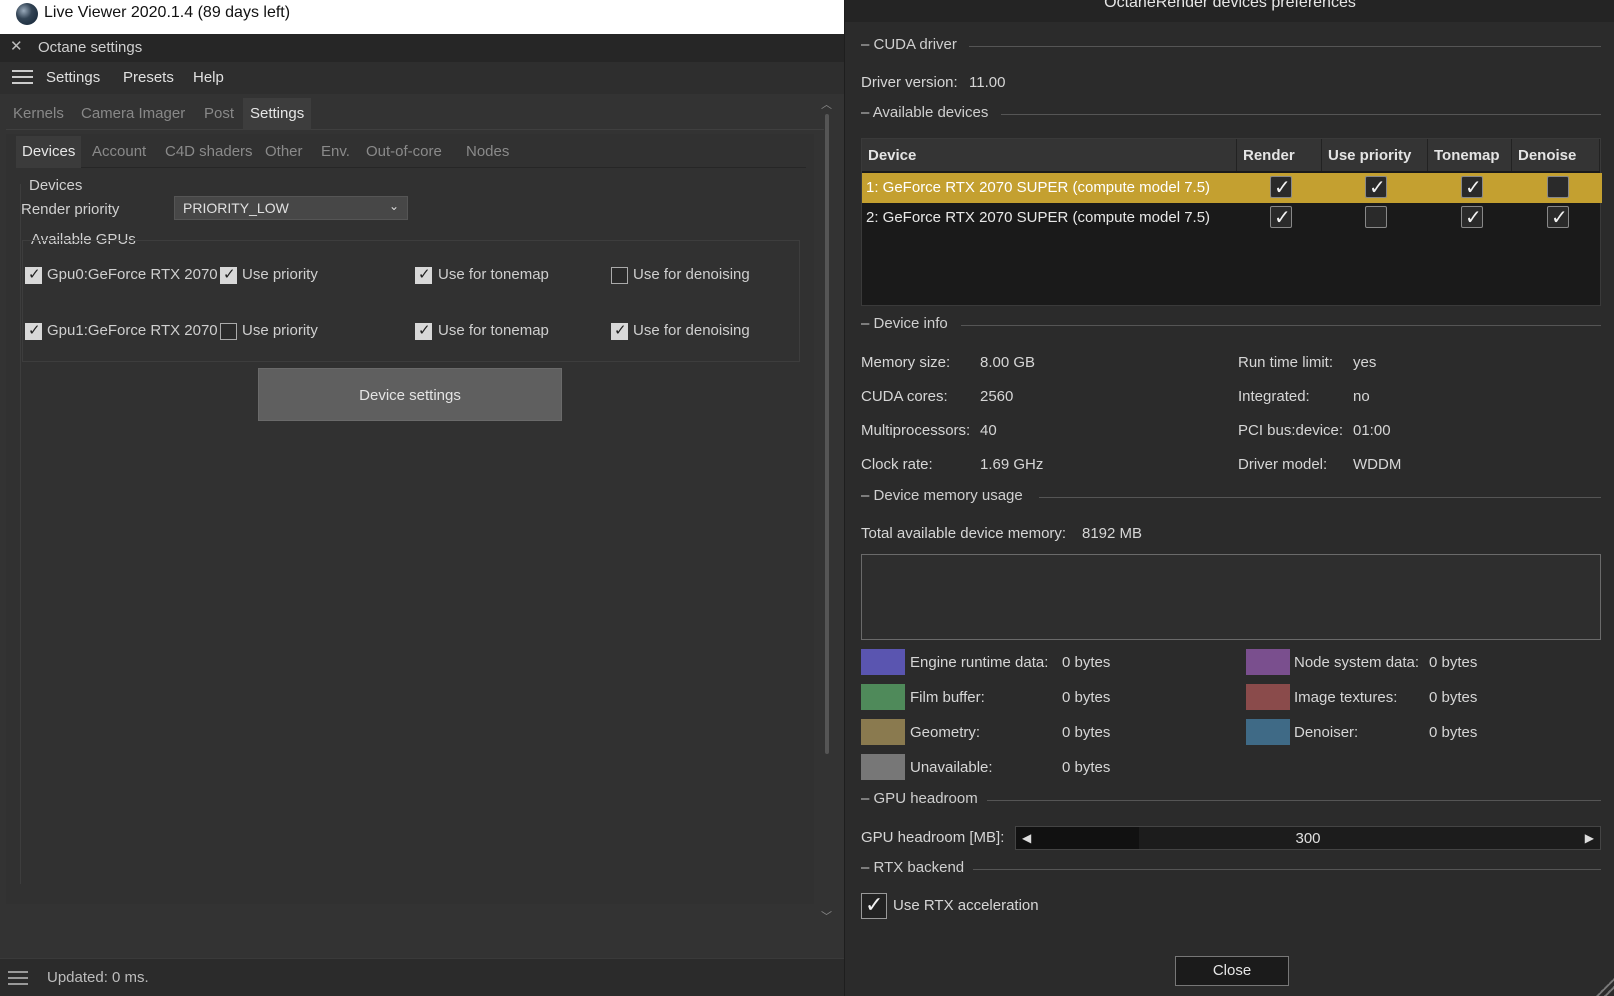 The height and width of the screenshot is (996, 1614). Describe the element at coordinates (919, 867) in the screenshot. I see `section-rtx-backend-label: RTX backend` at that location.